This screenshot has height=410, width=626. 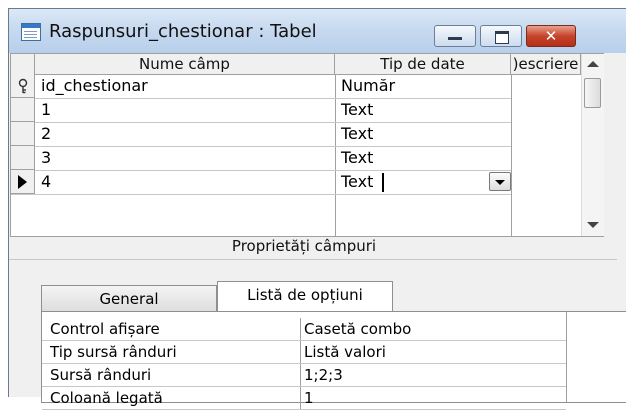 I want to click on property-value: 1;2;3, so click(x=435, y=375).